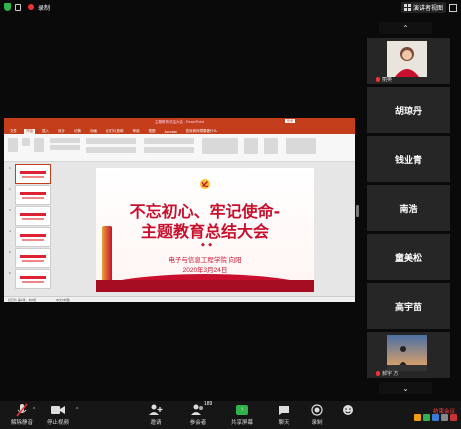  Describe the element at coordinates (58, 410) in the screenshot. I see `video-camera-icon` at that location.